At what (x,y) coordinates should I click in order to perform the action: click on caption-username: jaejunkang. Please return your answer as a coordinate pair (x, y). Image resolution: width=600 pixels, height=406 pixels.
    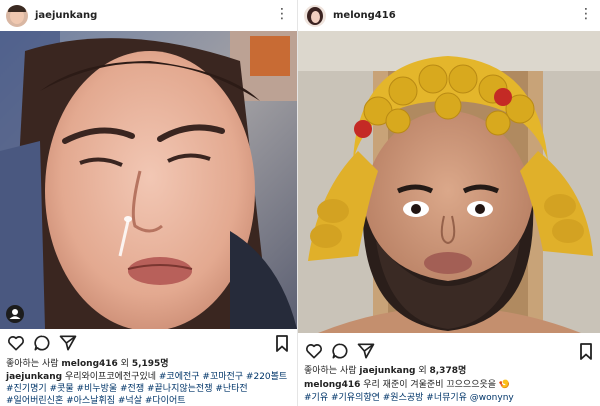
    Looking at the image, I should click on (34, 377).